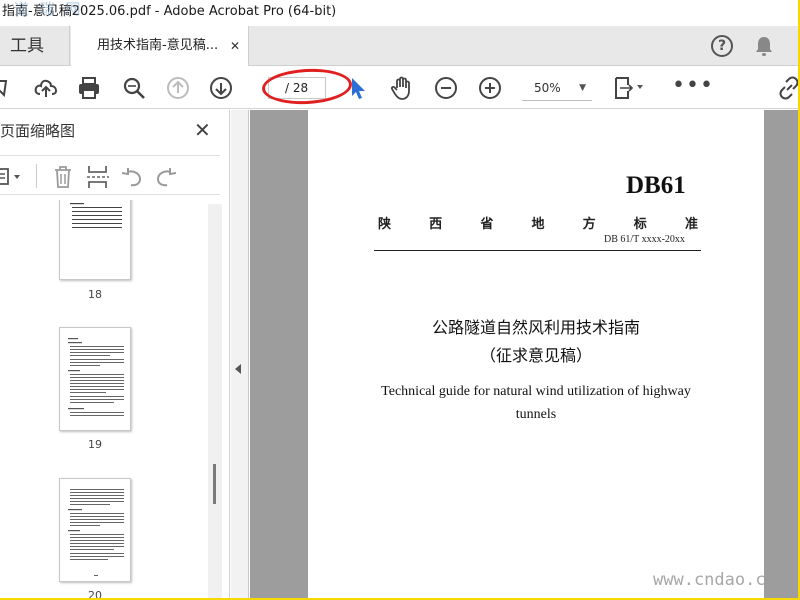  Describe the element at coordinates (63, 177) in the screenshot. I see `delete-icon` at that location.